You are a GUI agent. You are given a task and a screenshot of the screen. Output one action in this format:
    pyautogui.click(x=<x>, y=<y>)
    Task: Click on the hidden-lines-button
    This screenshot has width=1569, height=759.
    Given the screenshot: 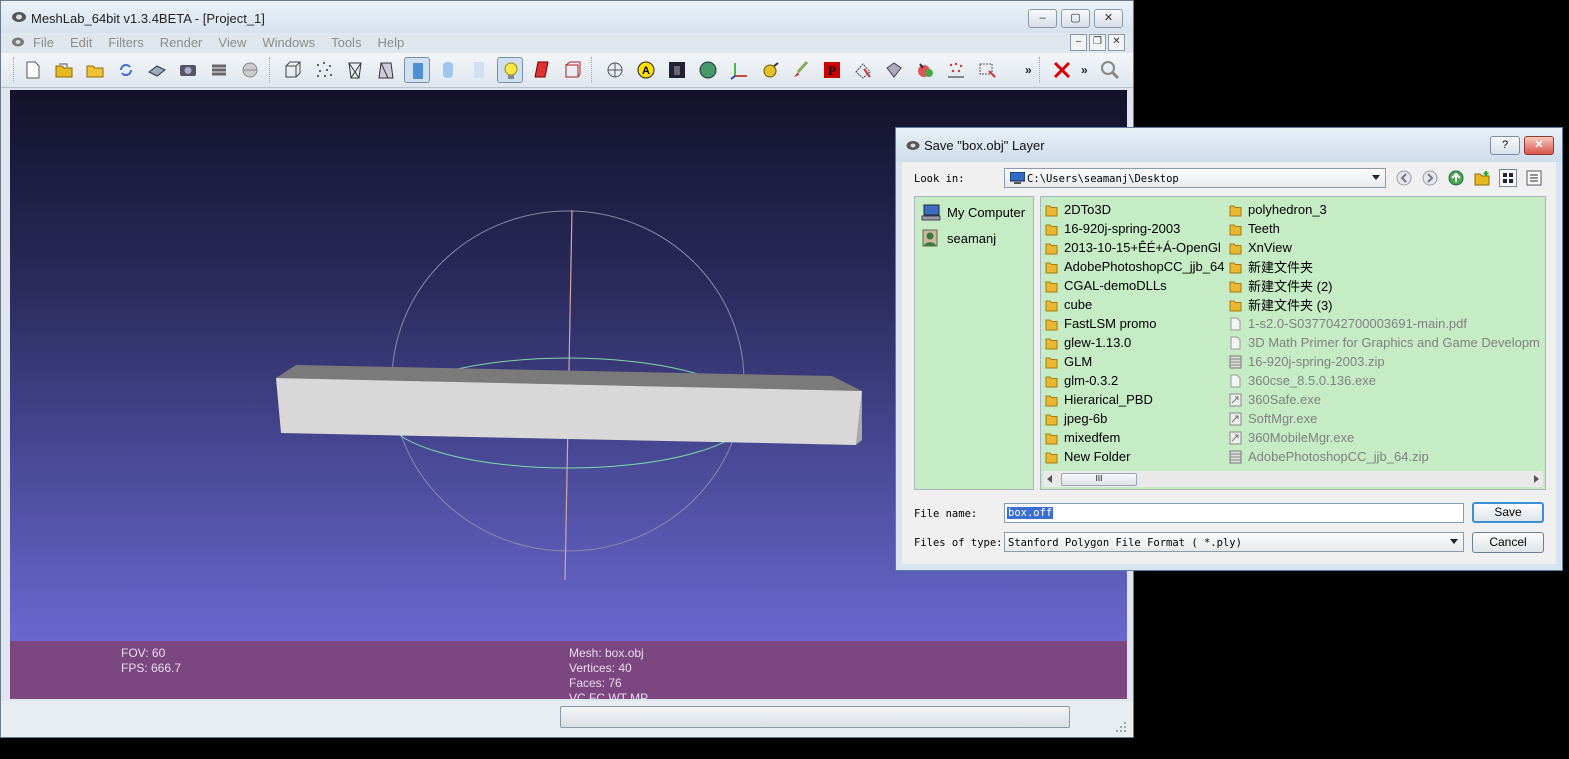 What is the action you would take?
    pyautogui.click(x=386, y=70)
    